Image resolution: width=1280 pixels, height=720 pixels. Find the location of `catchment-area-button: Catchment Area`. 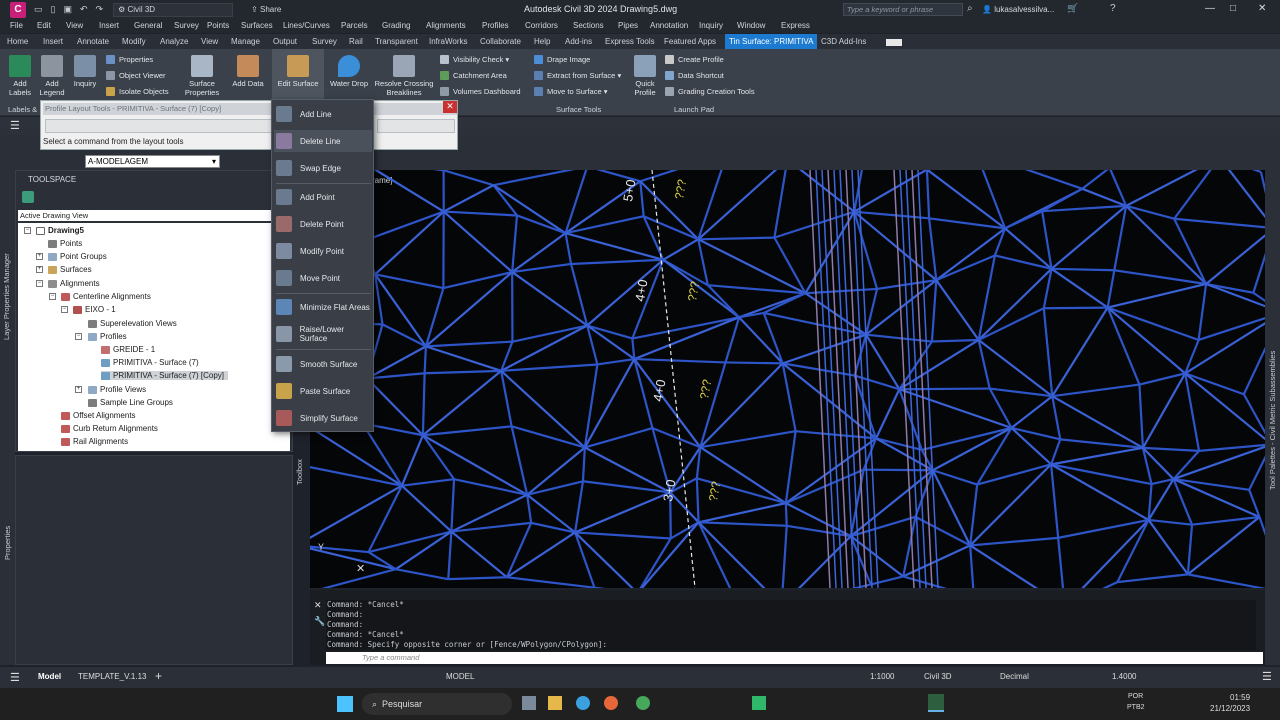

catchment-area-button: Catchment Area is located at coordinates (473, 75).